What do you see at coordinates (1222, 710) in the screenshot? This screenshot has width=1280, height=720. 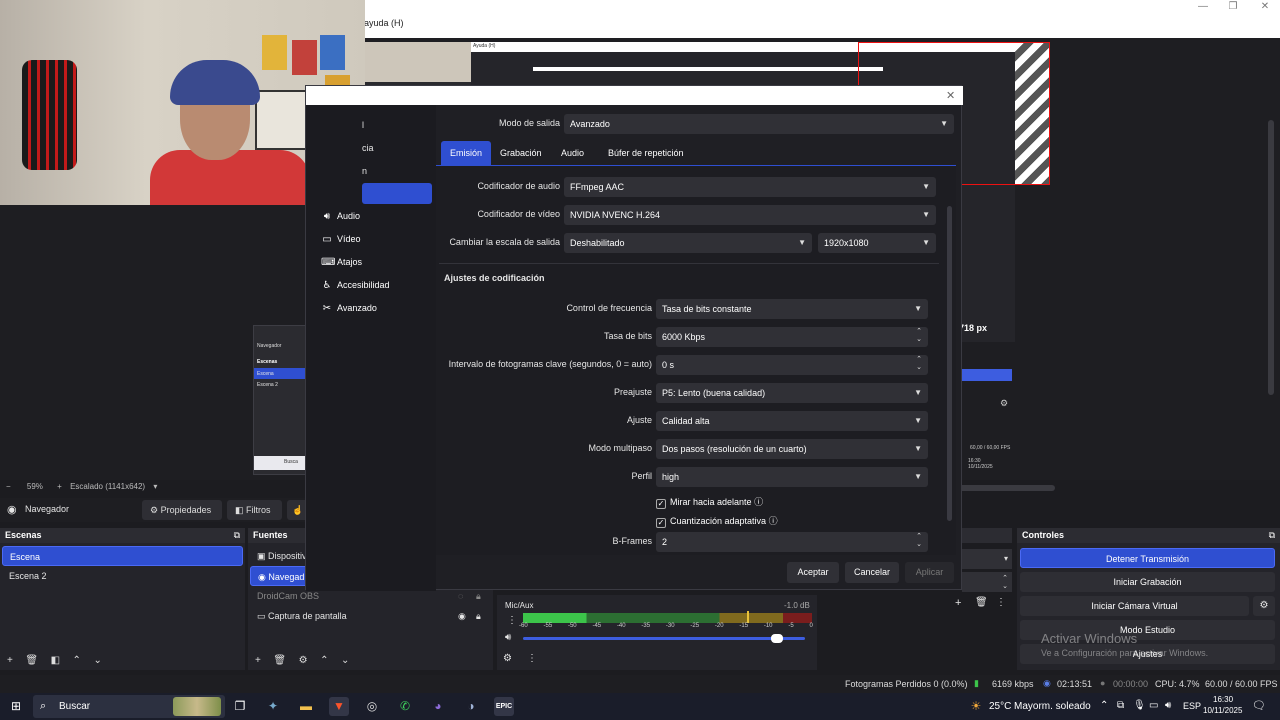 I see `clock-date: 10/11/2025` at bounding box center [1222, 710].